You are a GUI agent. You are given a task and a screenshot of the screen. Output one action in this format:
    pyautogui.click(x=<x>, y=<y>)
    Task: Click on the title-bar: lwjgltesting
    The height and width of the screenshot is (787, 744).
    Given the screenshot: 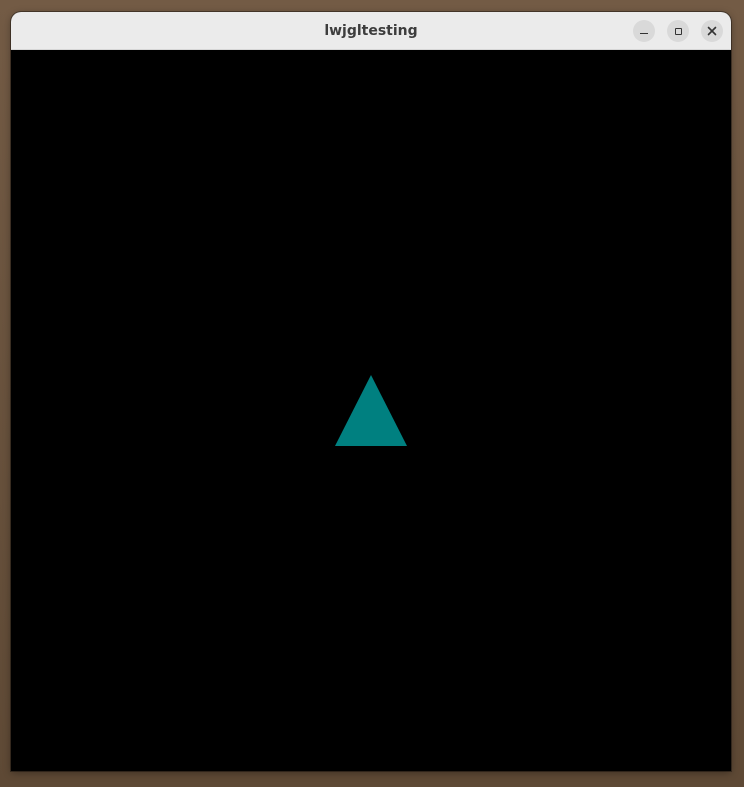 What is the action you would take?
    pyautogui.click(x=371, y=31)
    